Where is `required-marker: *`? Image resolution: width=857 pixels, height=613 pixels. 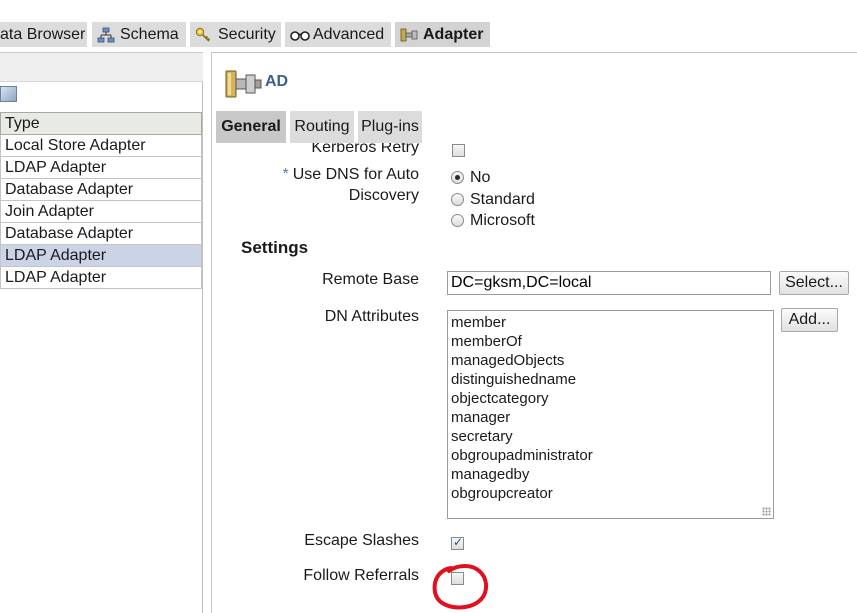 required-marker: * is located at coordinates (285, 174).